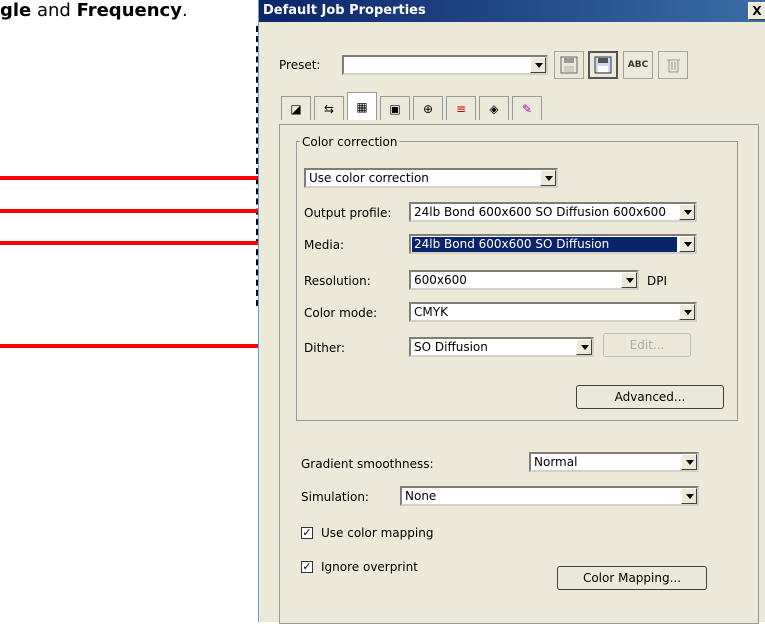  What do you see at coordinates (524, 280) in the screenshot?
I see `resolution-dropdown: 600x600` at bounding box center [524, 280].